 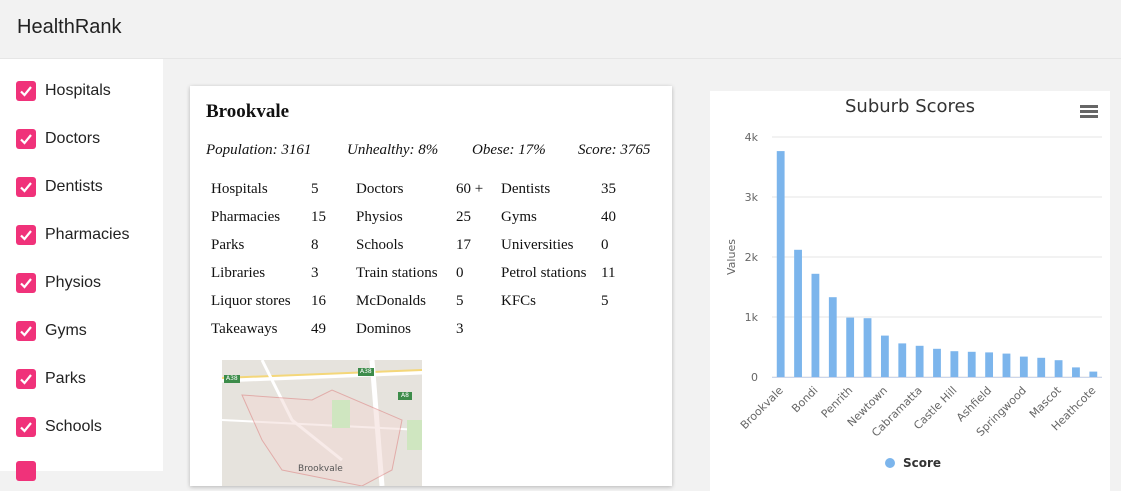 What do you see at coordinates (322, 423) in the screenshot?
I see `suburb-map: A38 A38 A8 Brookvale` at bounding box center [322, 423].